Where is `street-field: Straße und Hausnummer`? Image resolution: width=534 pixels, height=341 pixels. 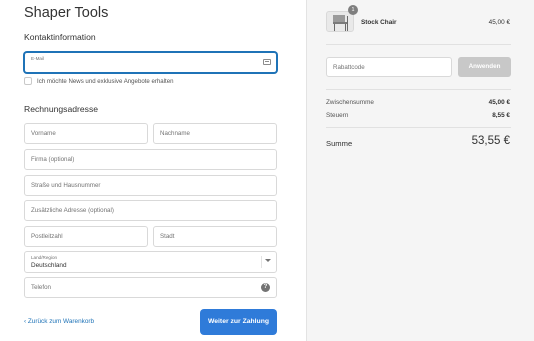 street-field: Straße und Hausnummer is located at coordinates (150, 185).